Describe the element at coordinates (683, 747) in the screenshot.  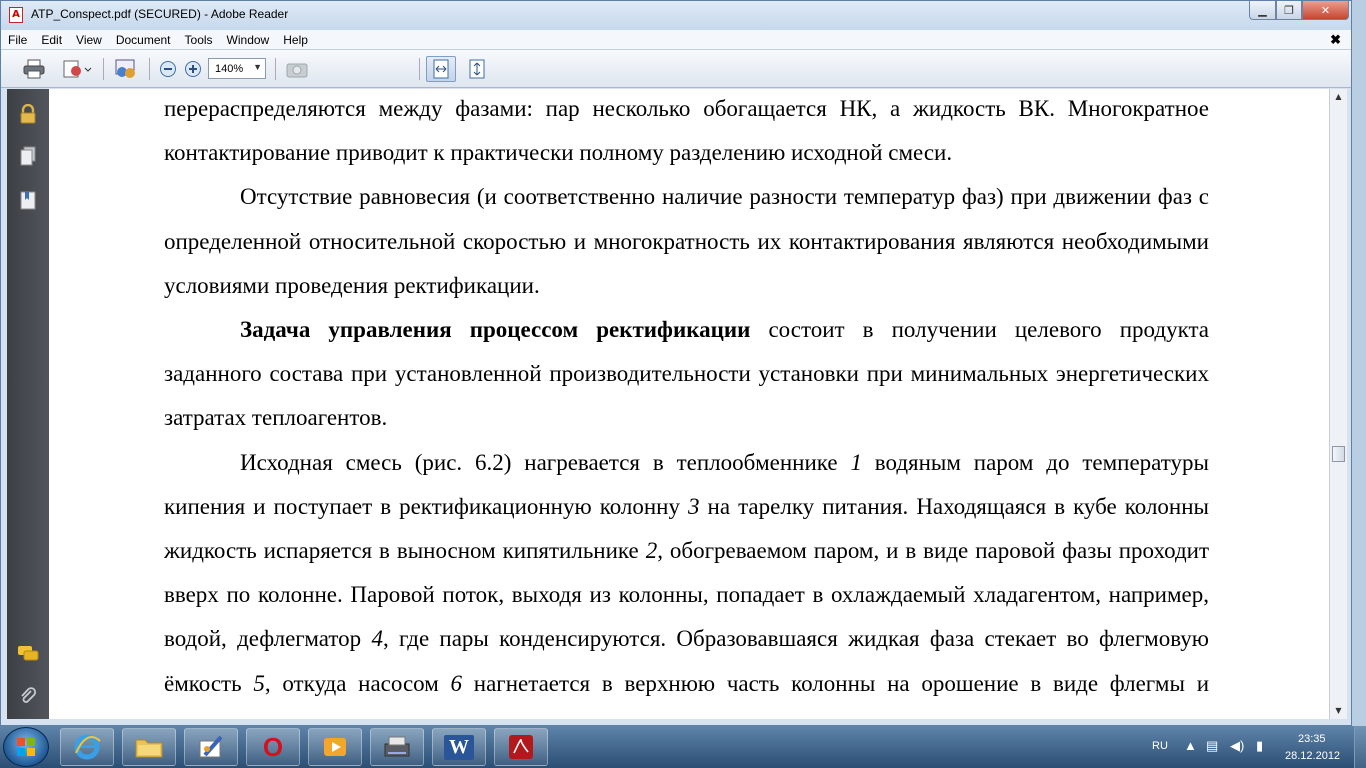
I see `taskbar: O W RU ▲ ▤ ◀) ▮ 23:35 28.12.2012` at that location.